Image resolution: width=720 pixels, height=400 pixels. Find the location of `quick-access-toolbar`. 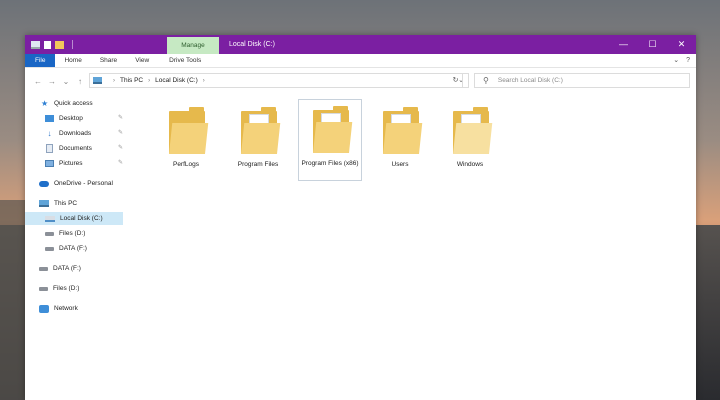

quick-access-toolbar is located at coordinates (49, 44).